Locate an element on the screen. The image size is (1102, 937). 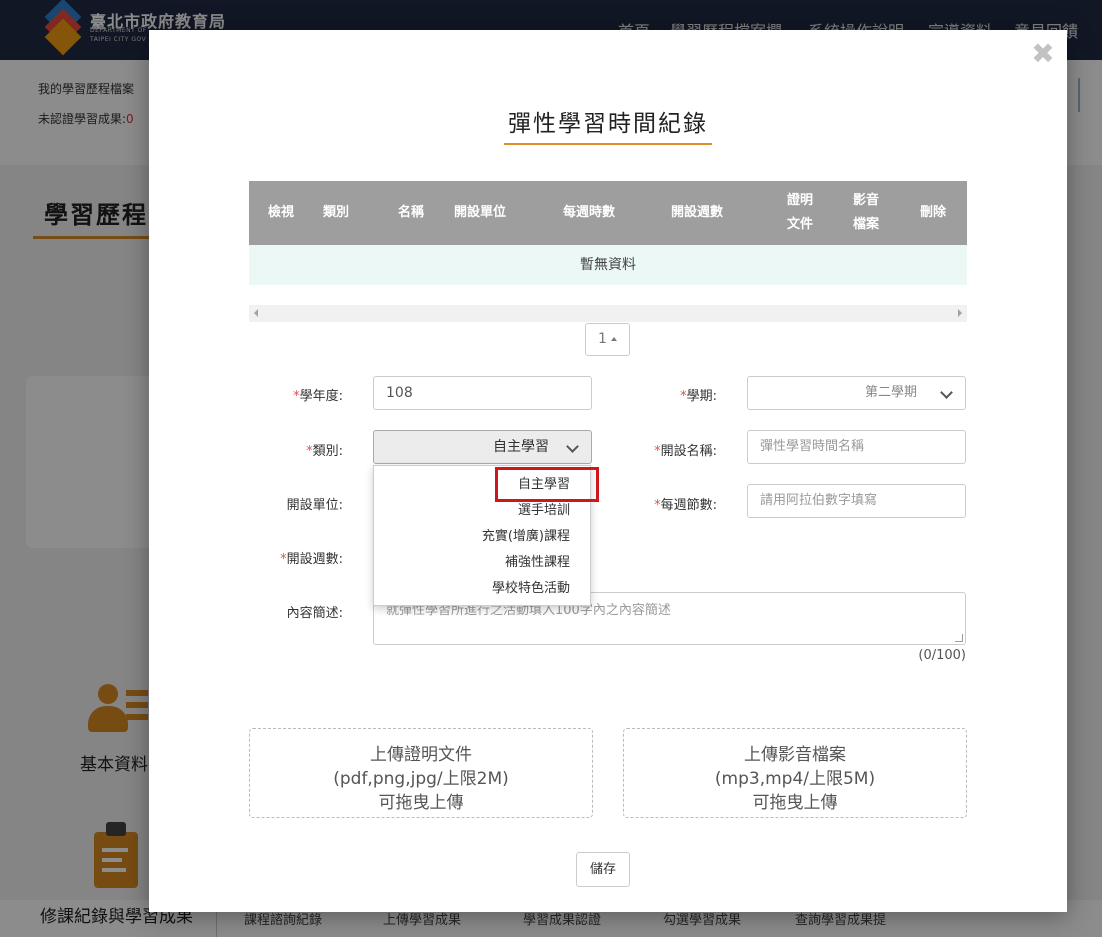
unit-label: 開設單位: is located at coordinates (314, 505).